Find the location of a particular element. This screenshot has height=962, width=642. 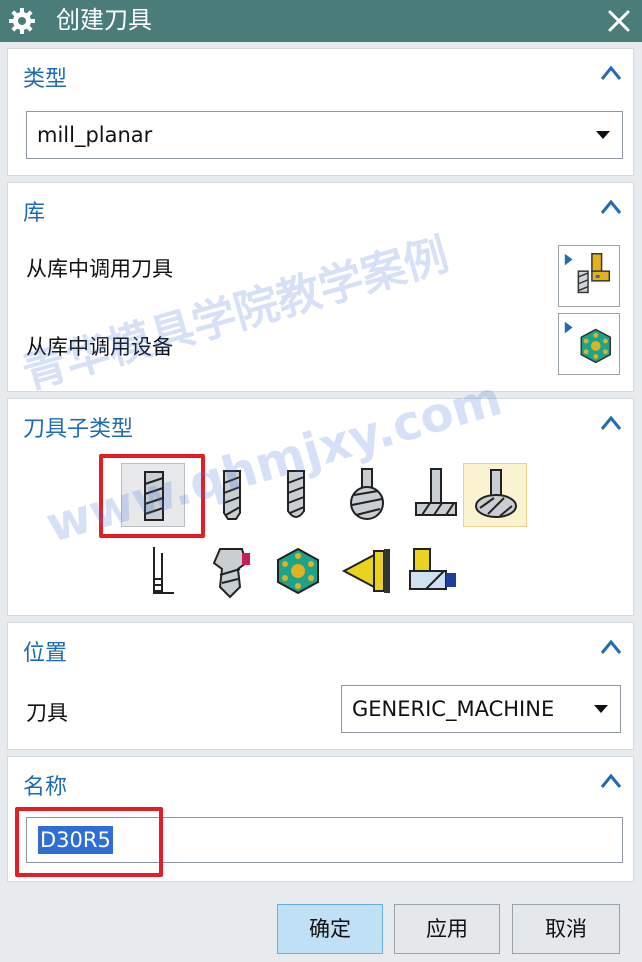

tool-t-cutter-button is located at coordinates (436, 495).